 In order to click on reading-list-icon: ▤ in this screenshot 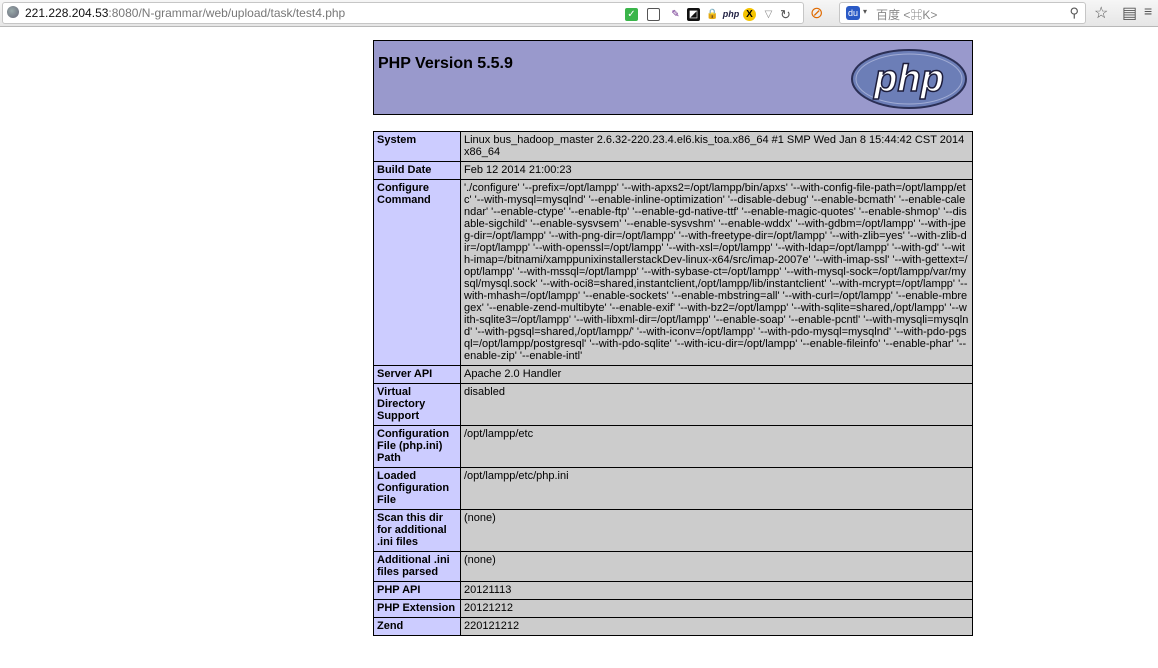, I will do `click(1129, 13)`.